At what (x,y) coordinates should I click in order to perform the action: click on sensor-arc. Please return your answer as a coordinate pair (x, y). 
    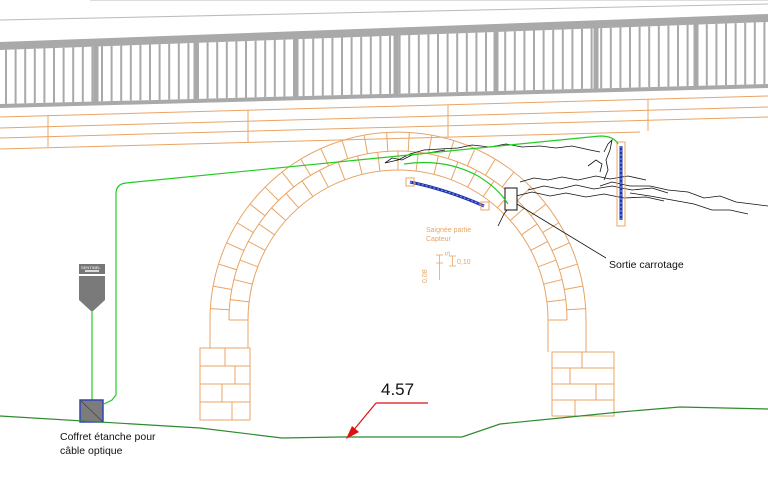
    Looking at the image, I should click on (447, 194).